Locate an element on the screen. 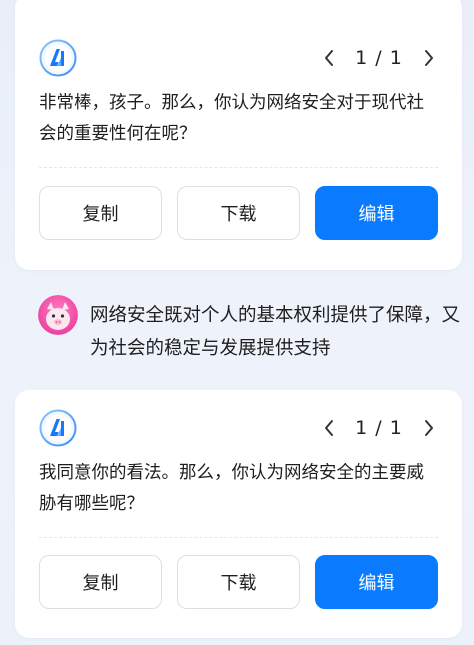 Image resolution: width=474 pixels, height=645 pixels. reply-text: 网络安全既对个人的基本权利提供了保障，又为社会的稳定与发展提供支持 is located at coordinates (275, 332).